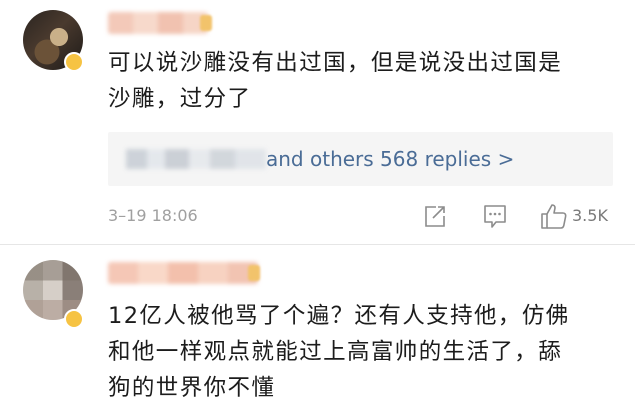 The width and height of the screenshot is (635, 417). I want to click on replies-preview: and others 568 replies >, so click(360, 159).